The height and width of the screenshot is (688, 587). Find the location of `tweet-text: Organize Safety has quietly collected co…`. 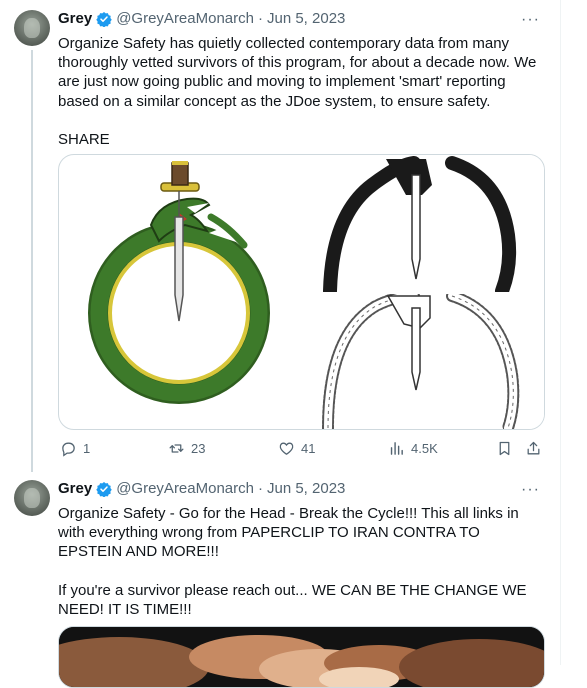

tweet-text: Organize Safety has quietly collected co… is located at coordinates (297, 92).